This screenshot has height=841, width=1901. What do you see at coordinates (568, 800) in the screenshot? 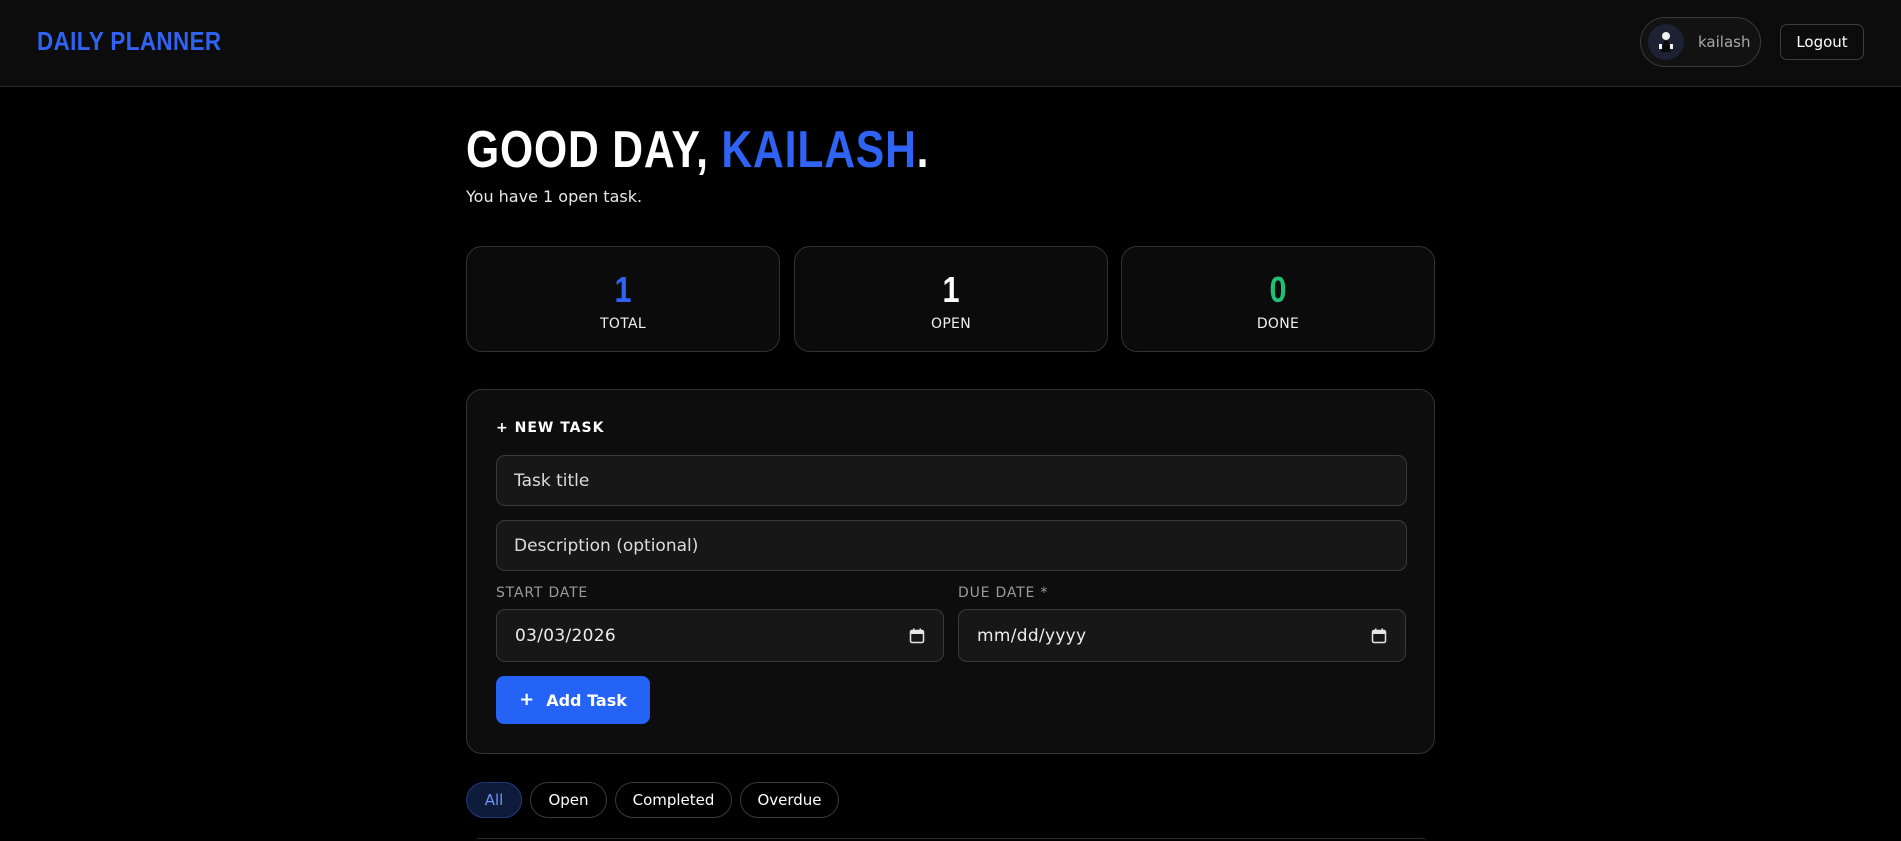
I see `filter-open: Open` at bounding box center [568, 800].